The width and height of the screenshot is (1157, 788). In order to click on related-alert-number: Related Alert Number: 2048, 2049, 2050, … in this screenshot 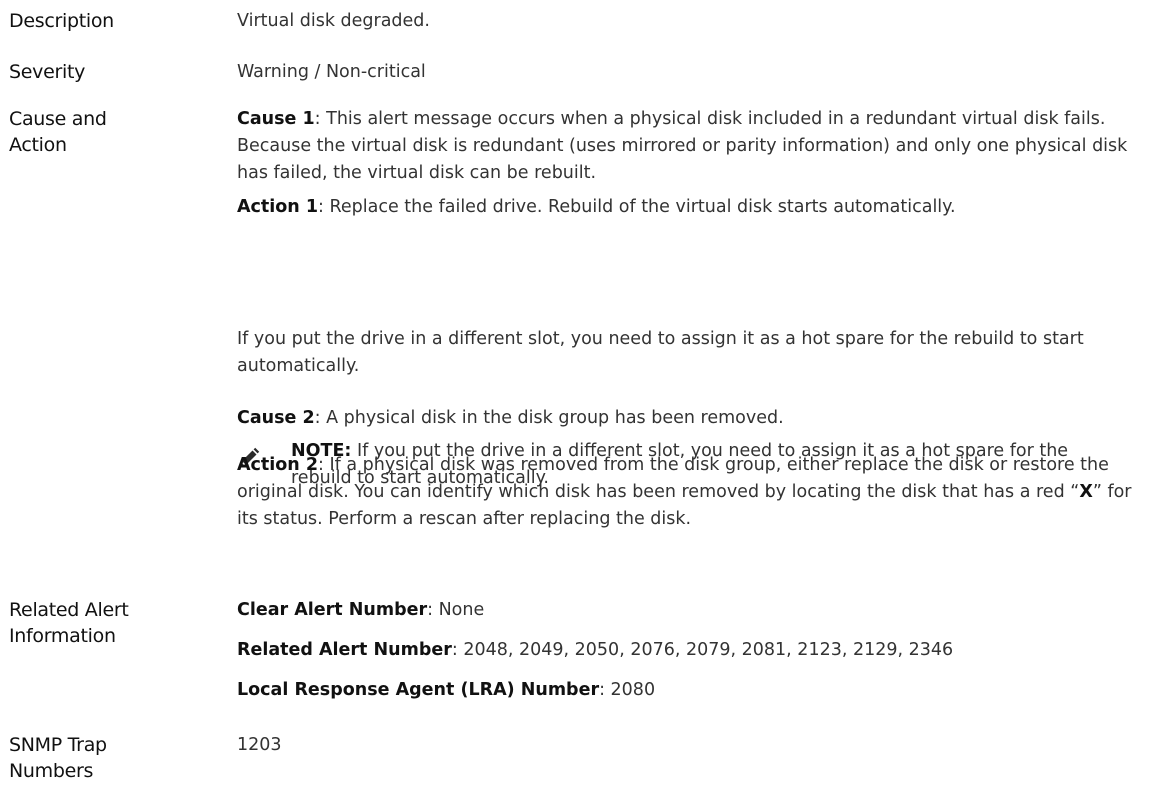, I will do `click(687, 650)`.